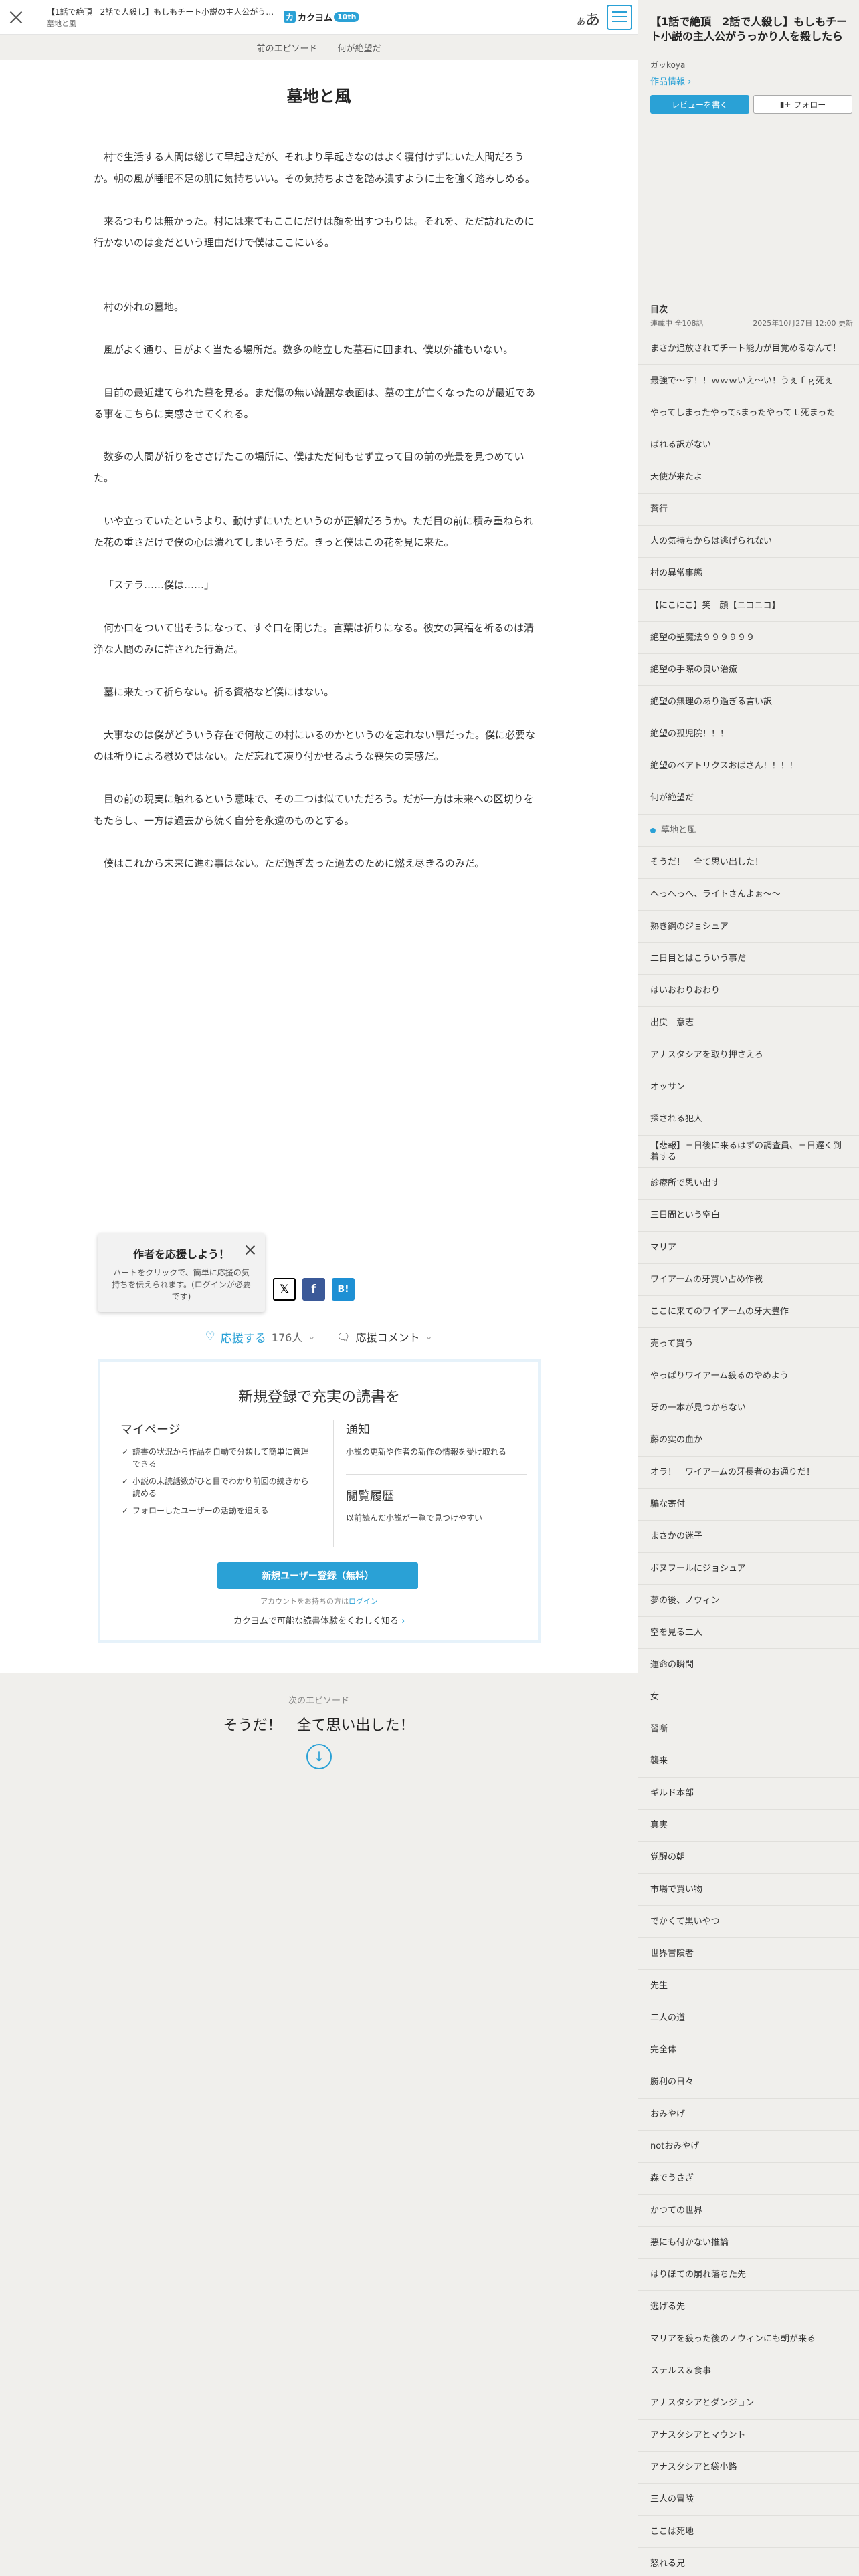  What do you see at coordinates (748, 638) in the screenshot?
I see `toc-item: 絶望の聖魔法９９９９９９` at bounding box center [748, 638].